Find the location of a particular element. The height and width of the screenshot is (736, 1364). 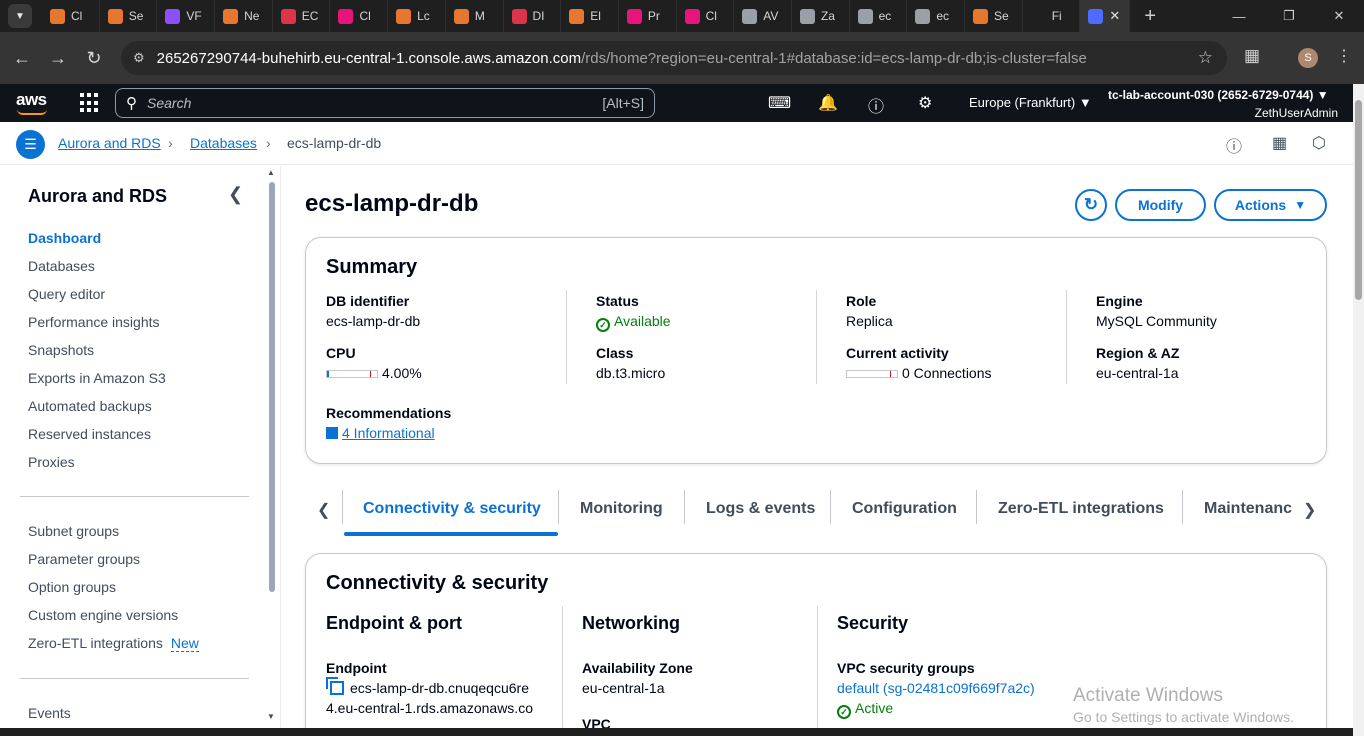

tab-maintenance: Maintenanc is located at coordinates (1248, 509).